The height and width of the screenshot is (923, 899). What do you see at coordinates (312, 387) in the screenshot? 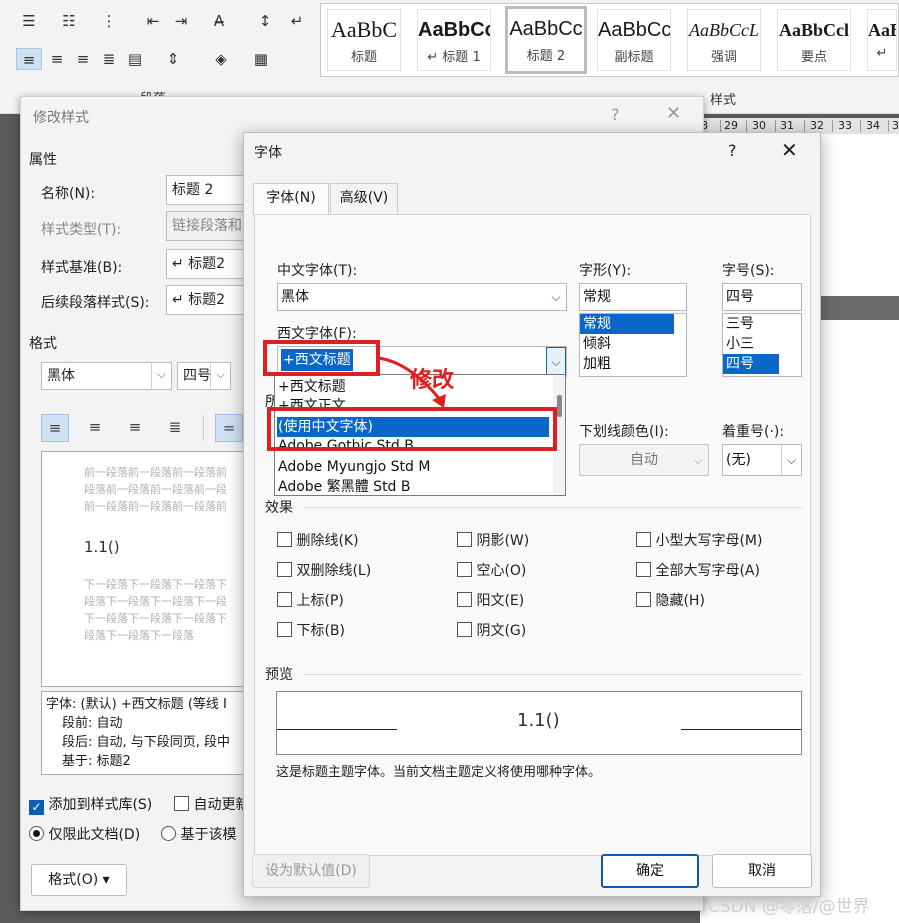
I see `list-item: +西文标题` at bounding box center [312, 387].